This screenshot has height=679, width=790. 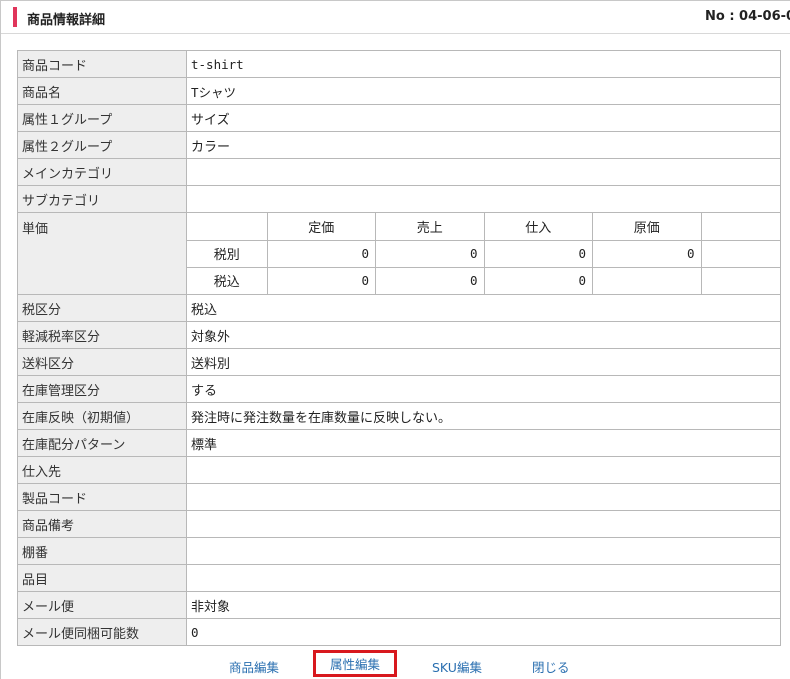 What do you see at coordinates (483, 416) in the screenshot?
I see `field-value: 発注時に発注数量を在庫数量に反映しない。` at bounding box center [483, 416].